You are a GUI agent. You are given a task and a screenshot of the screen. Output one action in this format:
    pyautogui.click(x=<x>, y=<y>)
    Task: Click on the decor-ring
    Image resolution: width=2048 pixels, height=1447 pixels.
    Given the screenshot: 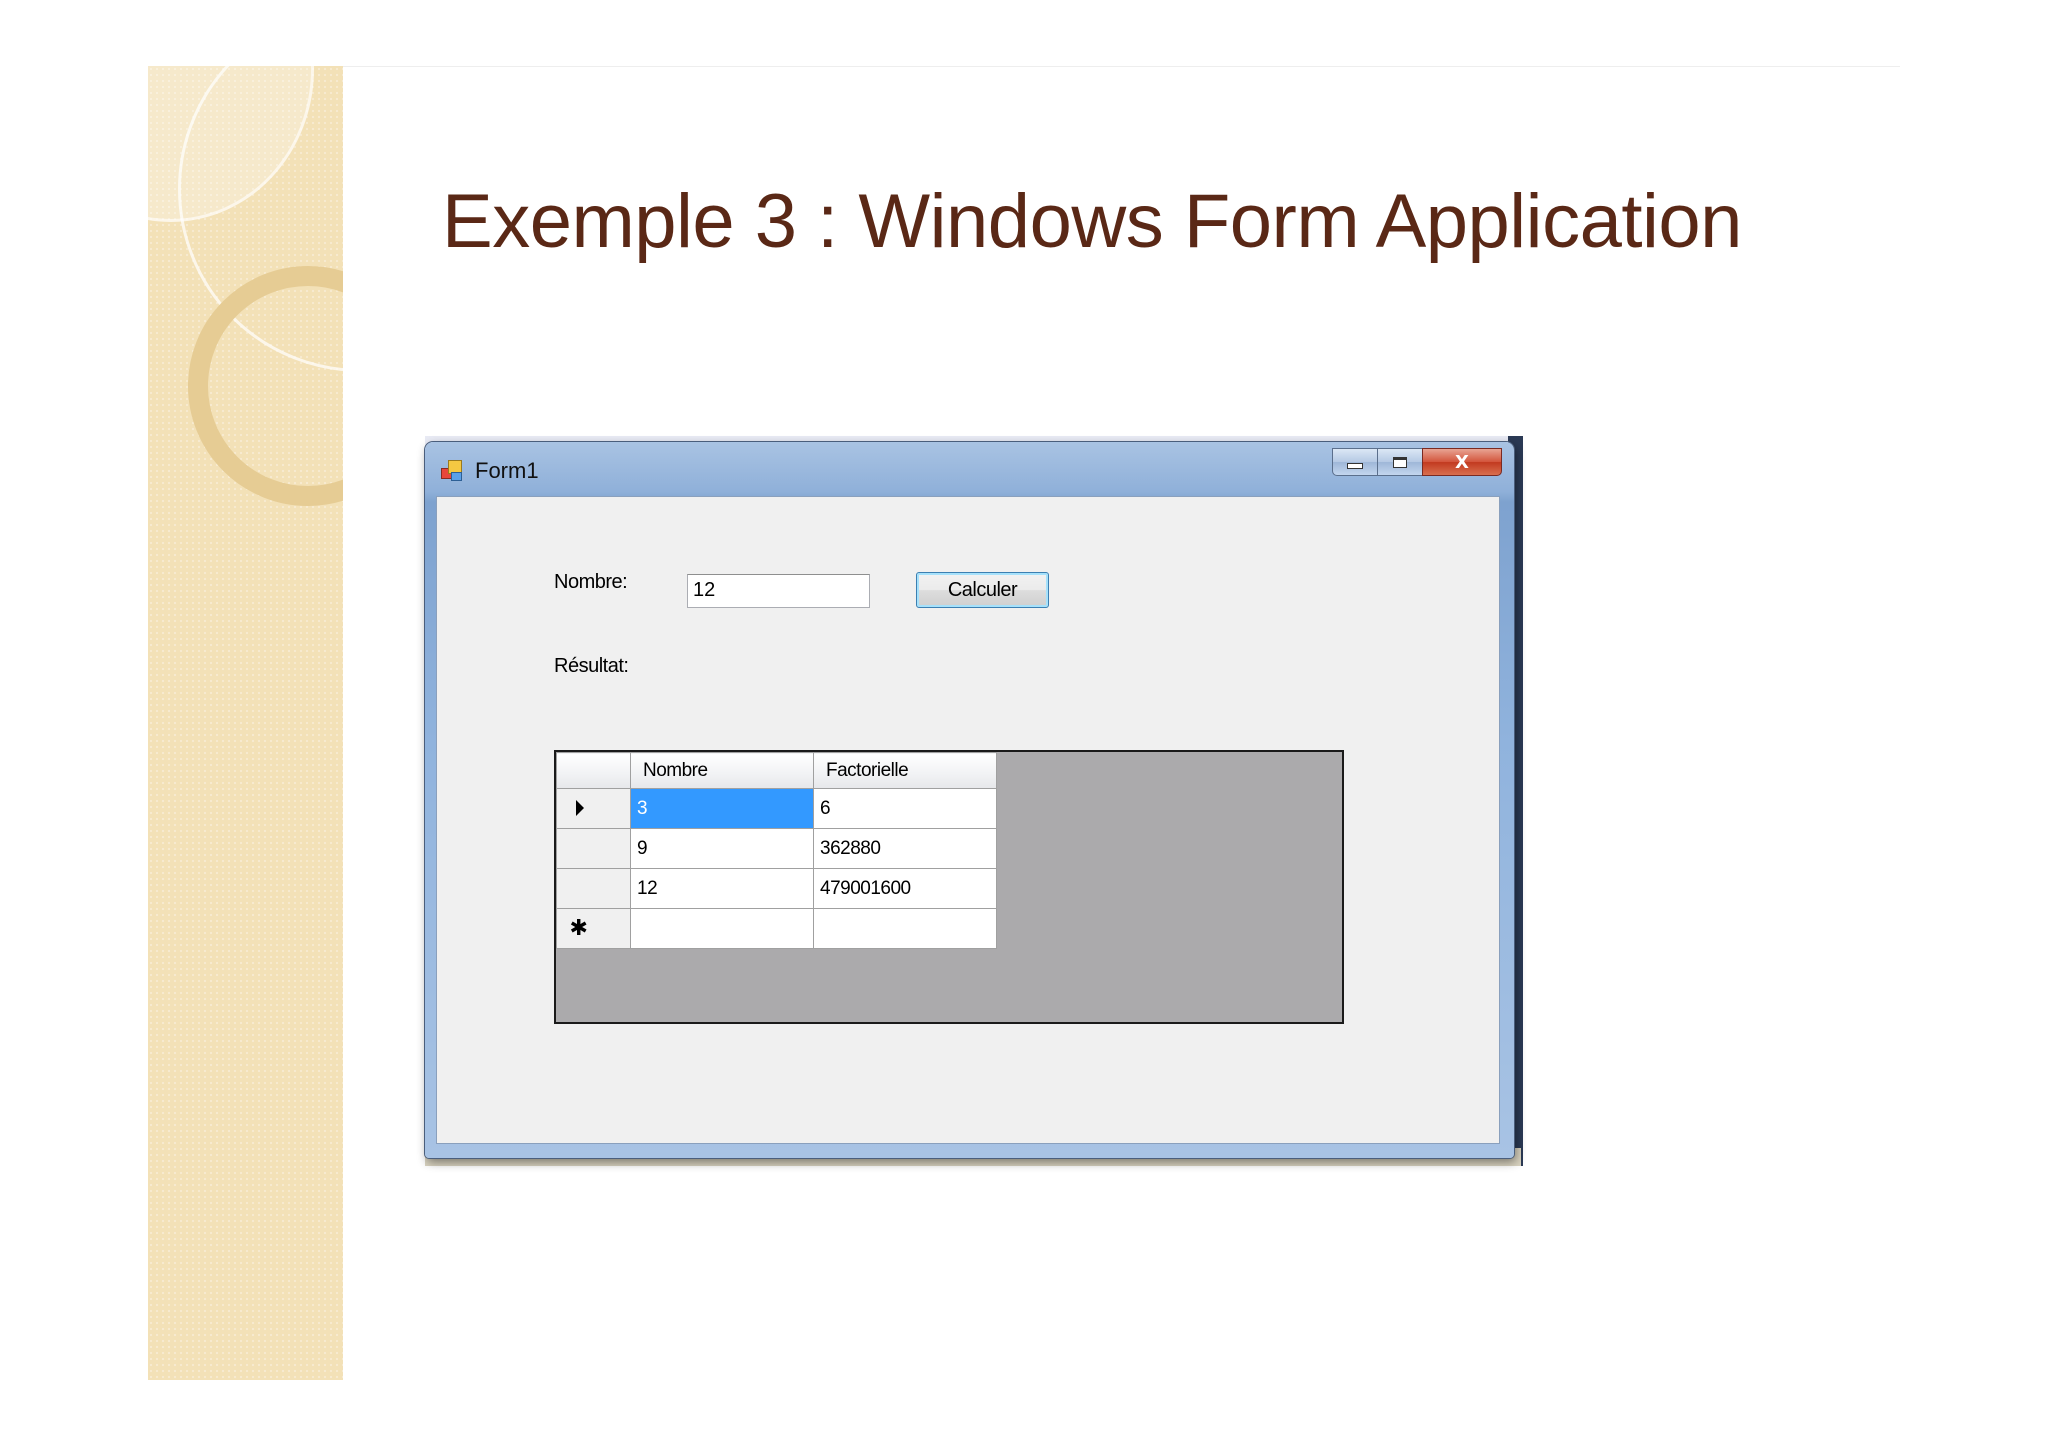 What is the action you would take?
    pyautogui.click(x=265, y=386)
    